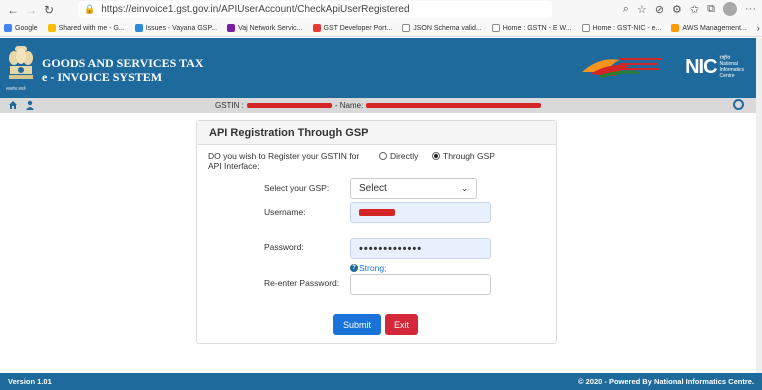 The width and height of the screenshot is (762, 390). I want to click on jira-icon, so click(138, 28).